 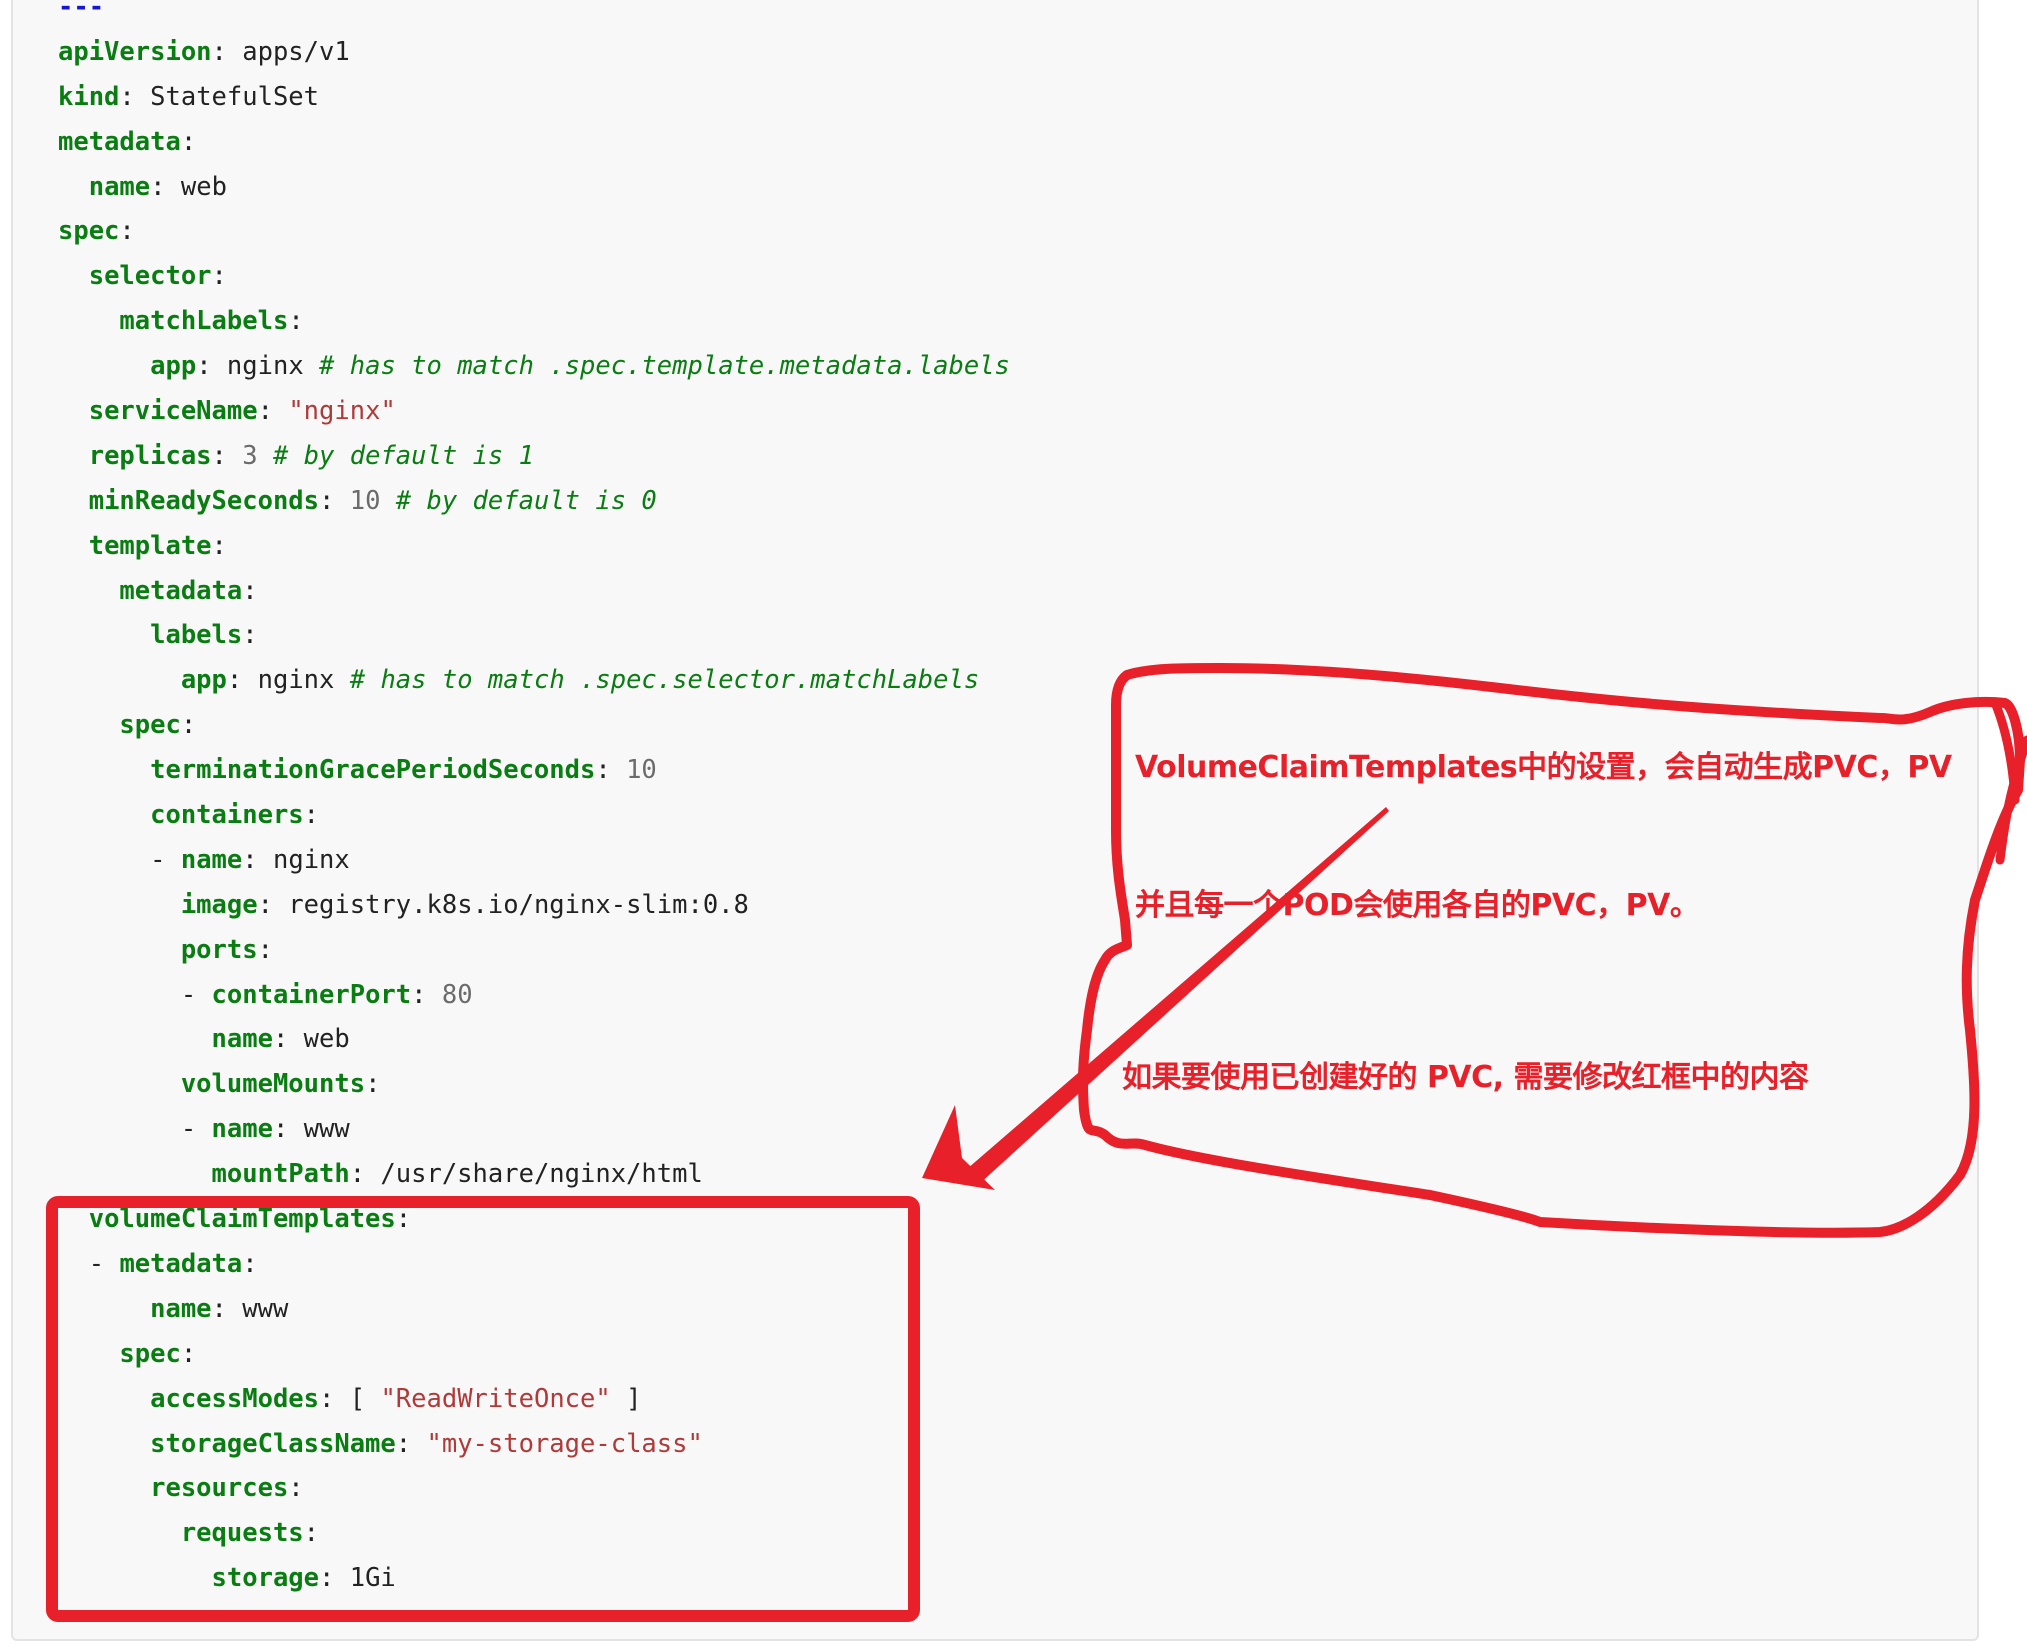 I want to click on note-line-2: 并且每一个POD会使用各自的PVC，PV。, so click(x=1417, y=905).